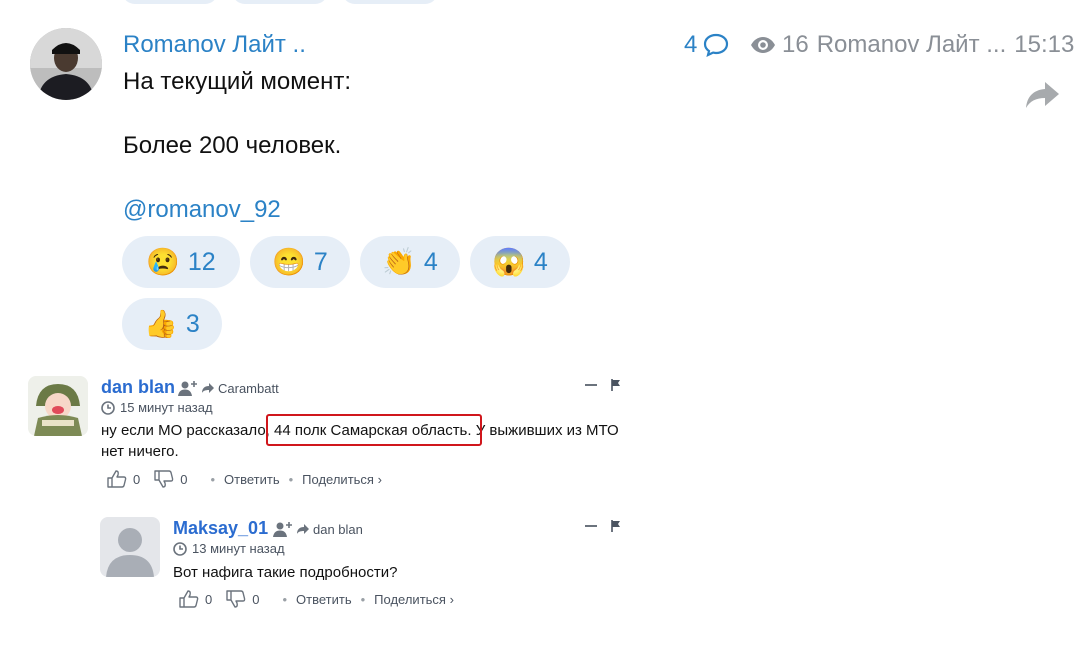  Describe the element at coordinates (187, 430) in the screenshot. I see `comment-text-part: ну если МО рассказало,` at that location.